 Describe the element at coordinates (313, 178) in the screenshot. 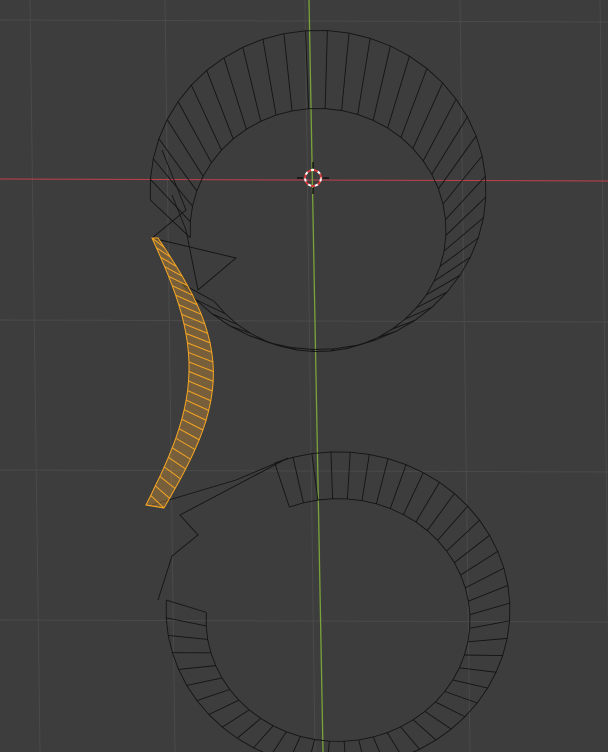

I see `3d-cursor-icon` at that location.